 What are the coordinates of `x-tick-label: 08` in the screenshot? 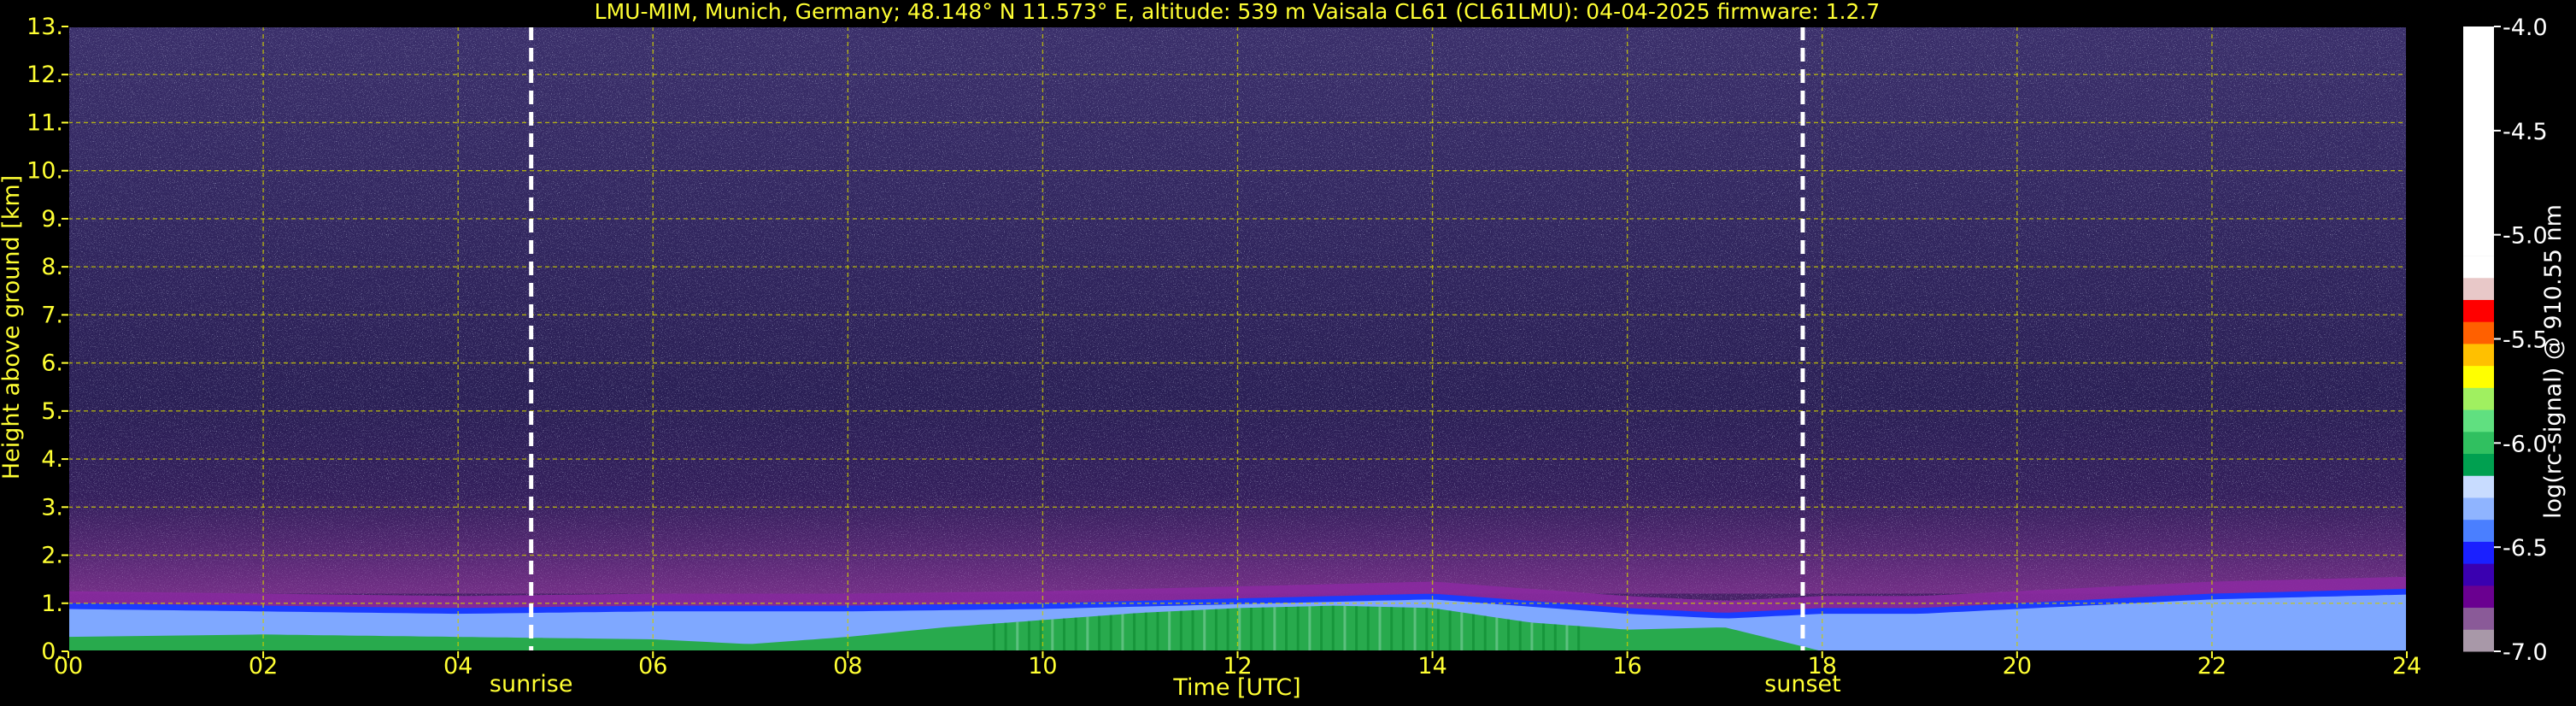 It's located at (847, 666).